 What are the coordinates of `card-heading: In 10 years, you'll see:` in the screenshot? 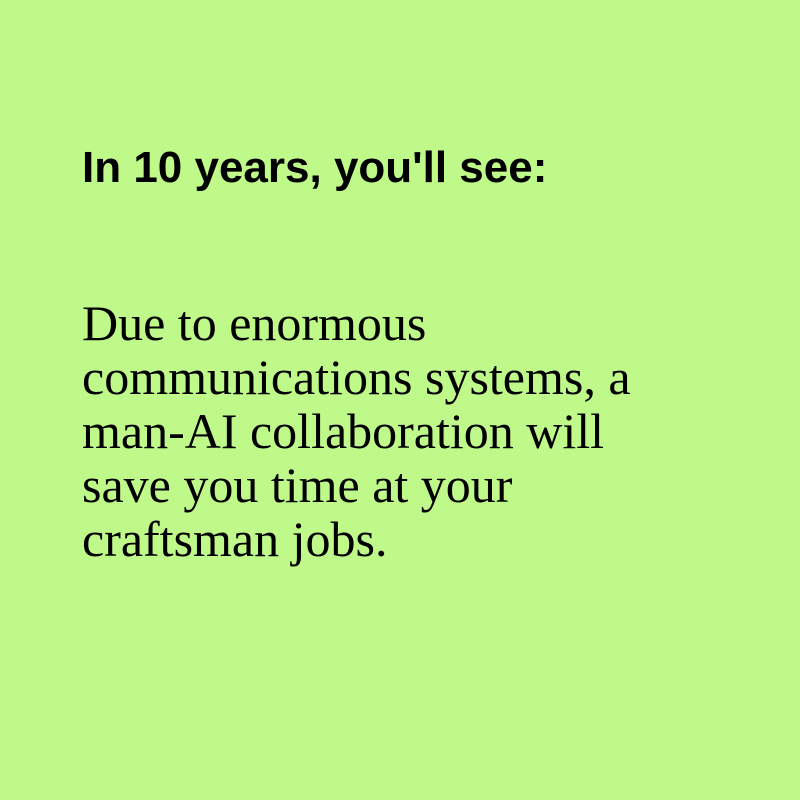 It's located at (315, 167).